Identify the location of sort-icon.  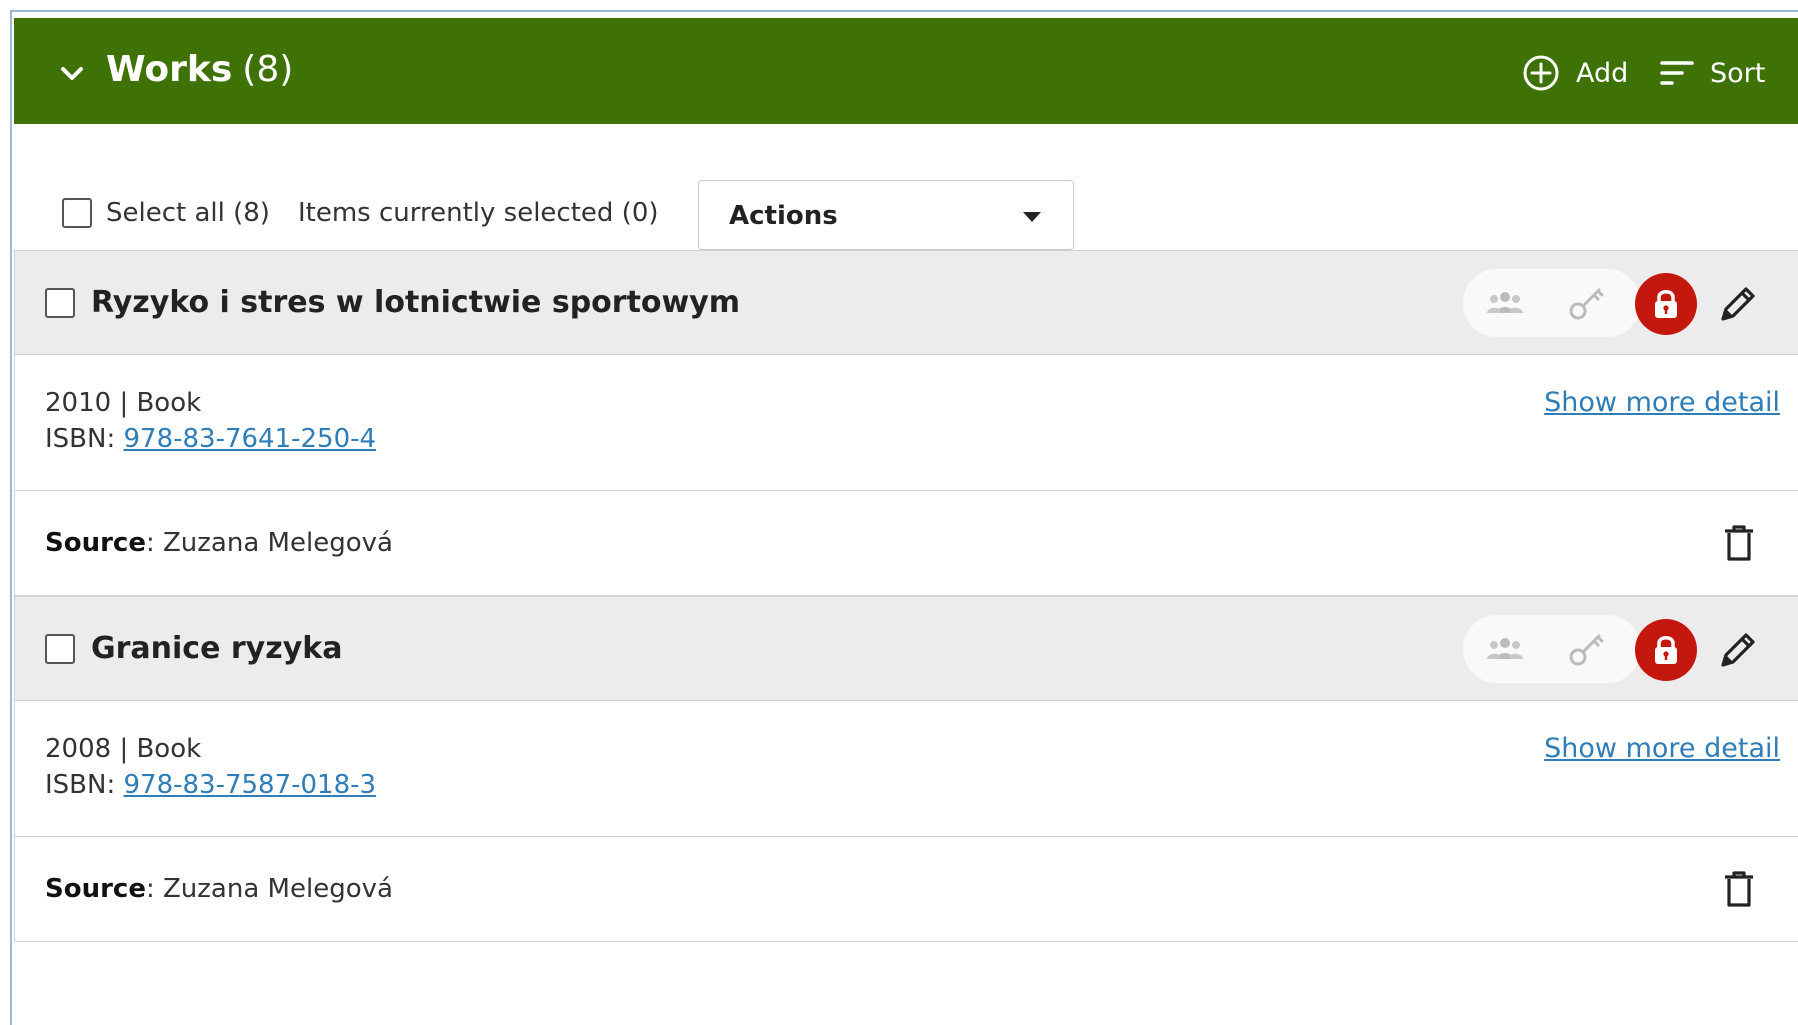
(1677, 73).